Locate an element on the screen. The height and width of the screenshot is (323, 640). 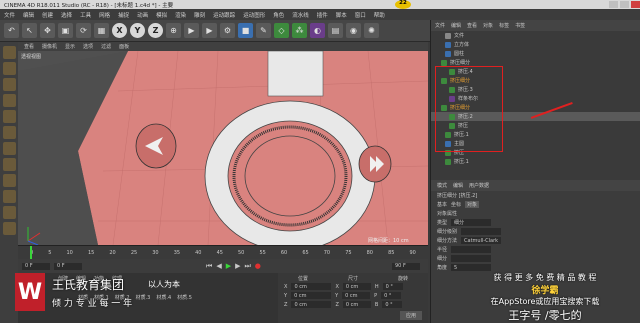
coordinate-system-icon: ⊕ is located at coordinates (173, 30).